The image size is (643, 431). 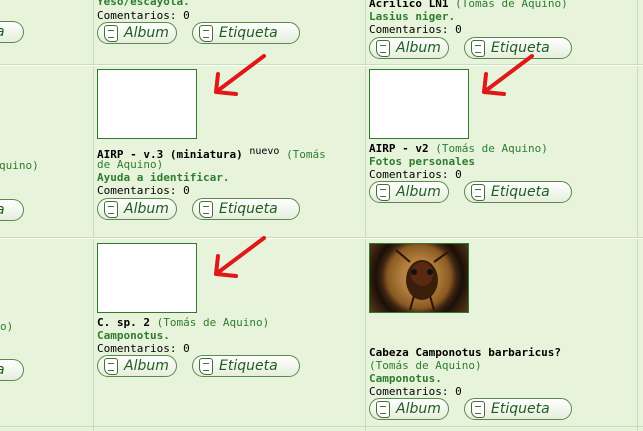 I want to click on album-subtitle: Ayuda a identificar., so click(x=163, y=177).